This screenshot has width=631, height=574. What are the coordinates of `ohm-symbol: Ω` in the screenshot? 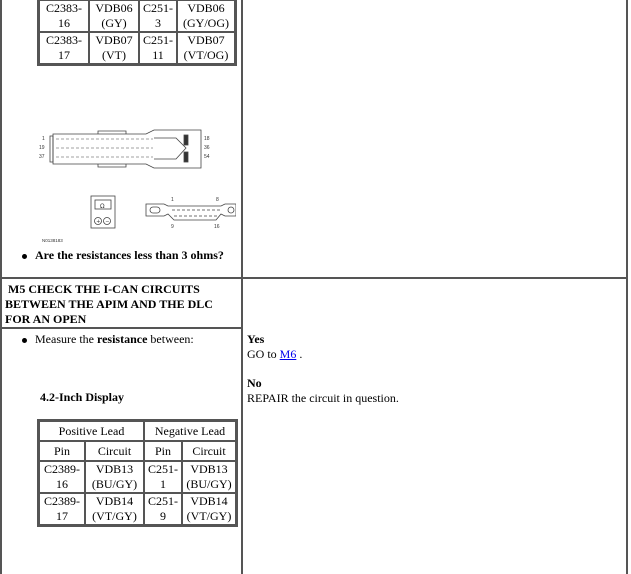 It's located at (102, 206).